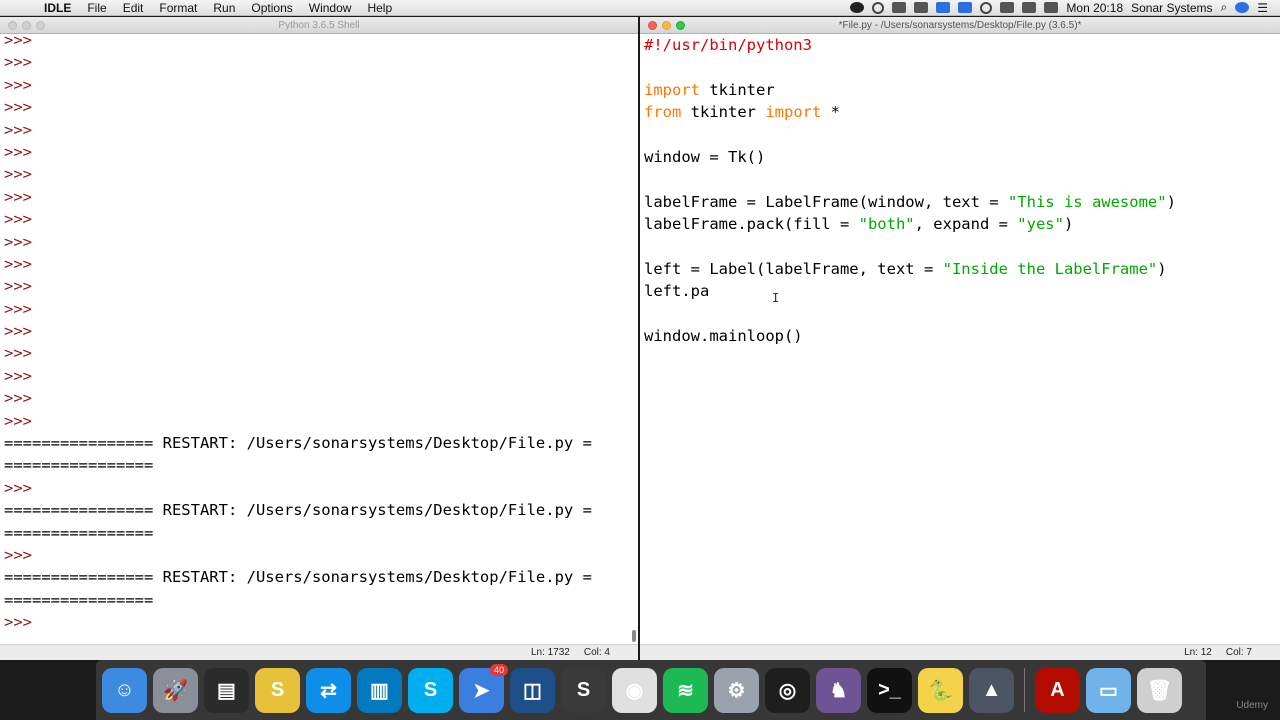  What do you see at coordinates (1198, 652) in the screenshot?
I see `line-number: Ln: 12` at bounding box center [1198, 652].